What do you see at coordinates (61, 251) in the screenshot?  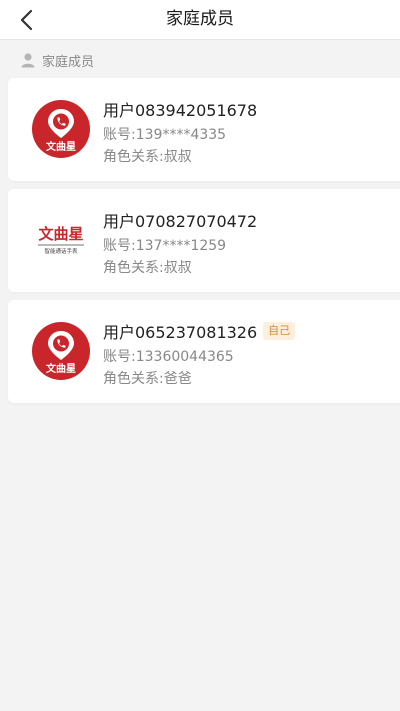 I see `svg-text: 智能通话手表` at bounding box center [61, 251].